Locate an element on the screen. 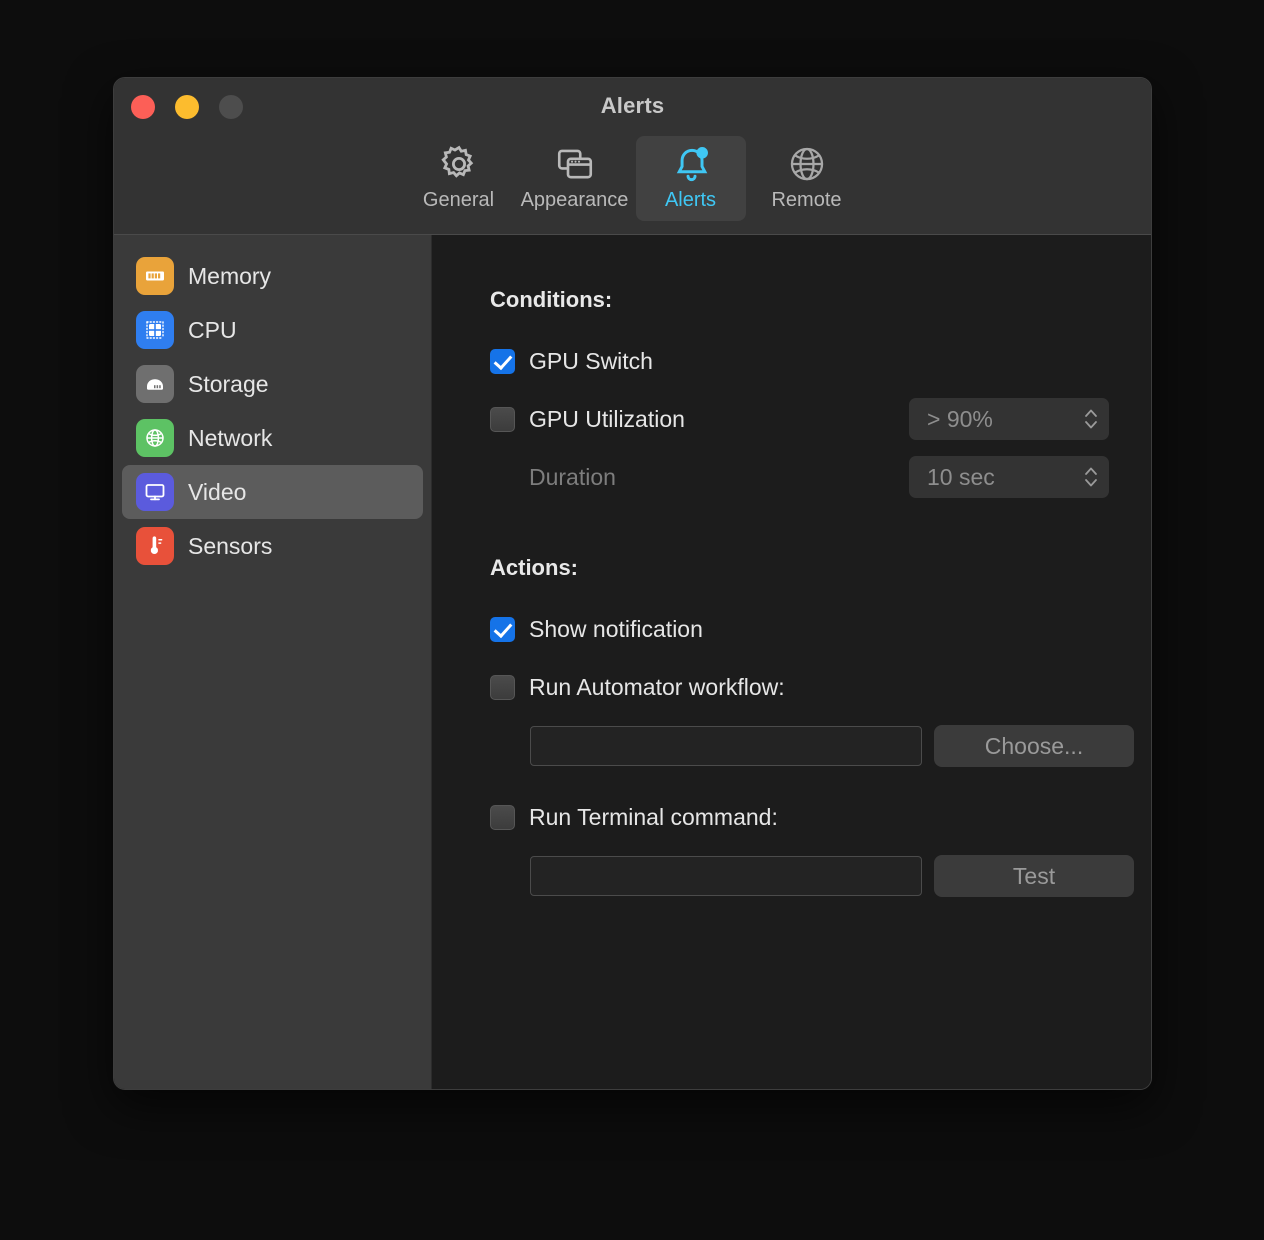  tab-appearance-label: Appearance is located at coordinates (574, 200).